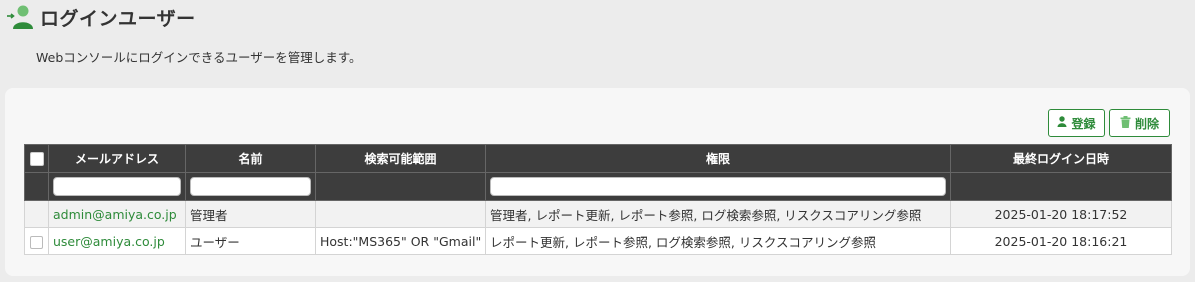  Describe the element at coordinates (1061, 158) in the screenshot. I see `column-header-last-login: 最終ログイン日時` at that location.